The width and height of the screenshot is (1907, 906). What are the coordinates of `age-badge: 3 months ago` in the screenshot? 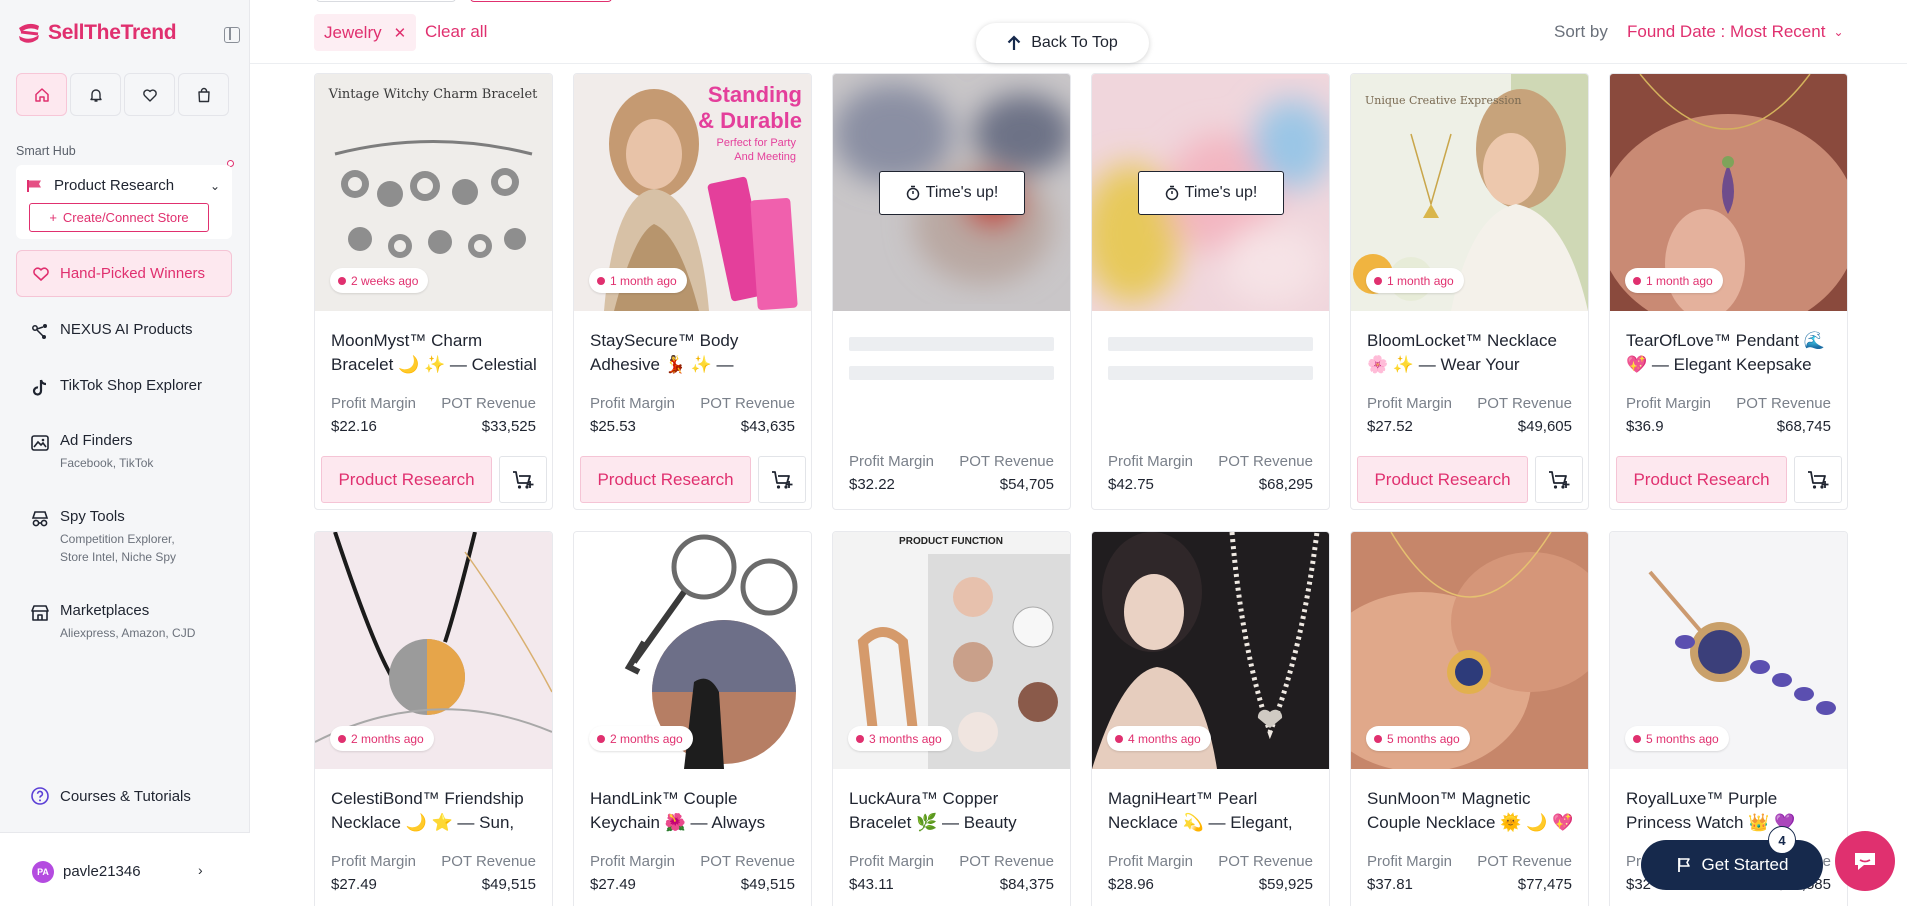 It's located at (900, 738).